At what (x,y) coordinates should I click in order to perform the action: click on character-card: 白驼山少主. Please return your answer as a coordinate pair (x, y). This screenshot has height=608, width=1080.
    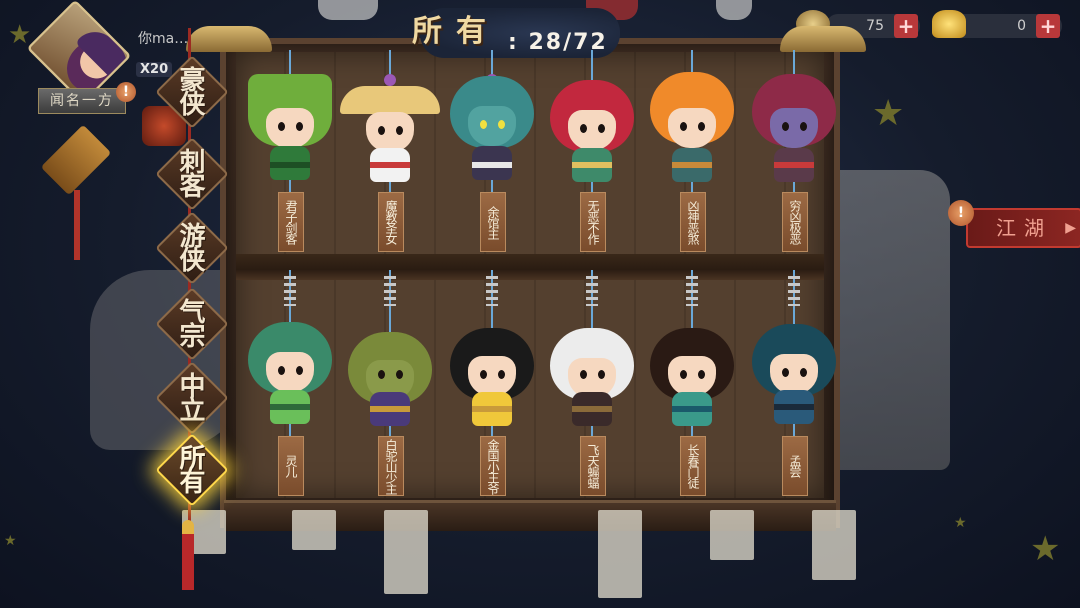
    Looking at the image, I should click on (390, 383).